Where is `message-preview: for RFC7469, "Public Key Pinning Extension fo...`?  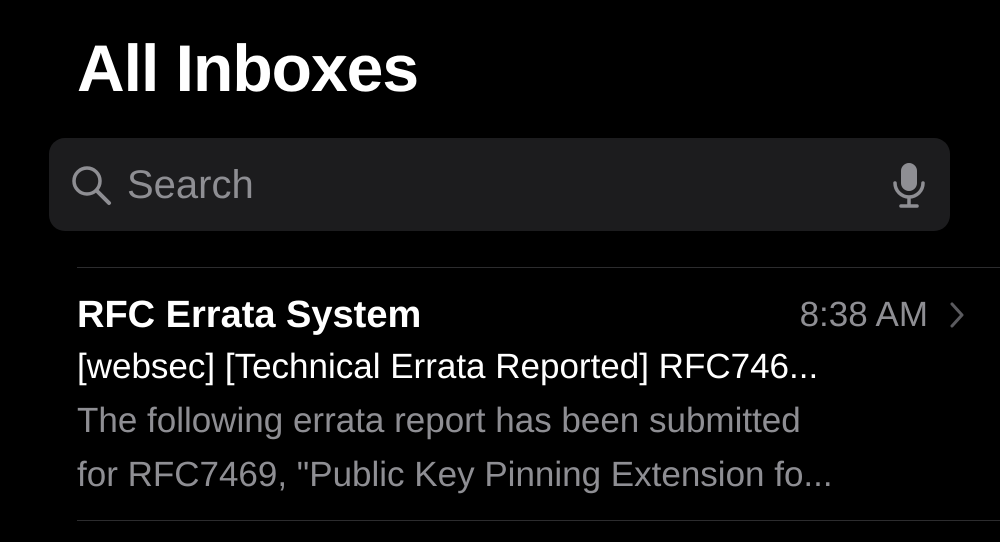 message-preview: for RFC7469, "Public Key Pinning Extension fo... is located at coordinates (455, 475).